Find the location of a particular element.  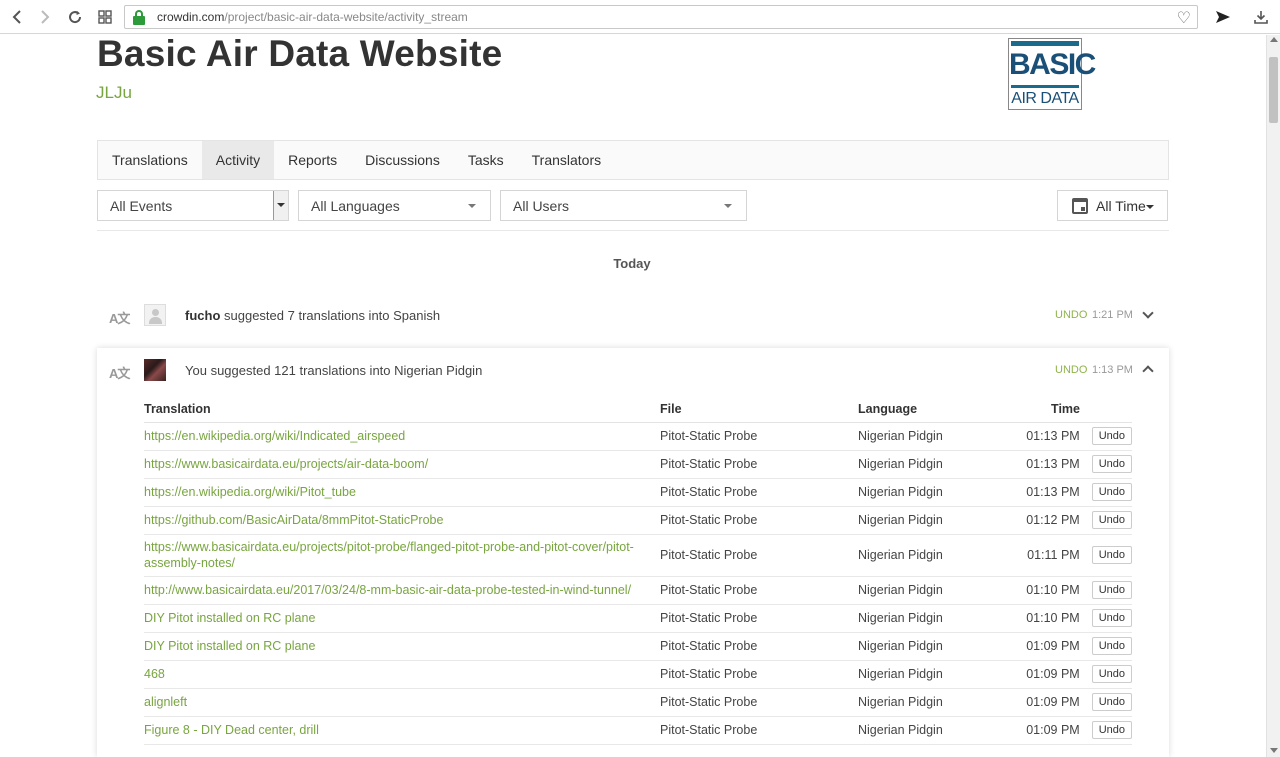

reload-icon is located at coordinates (75, 17).